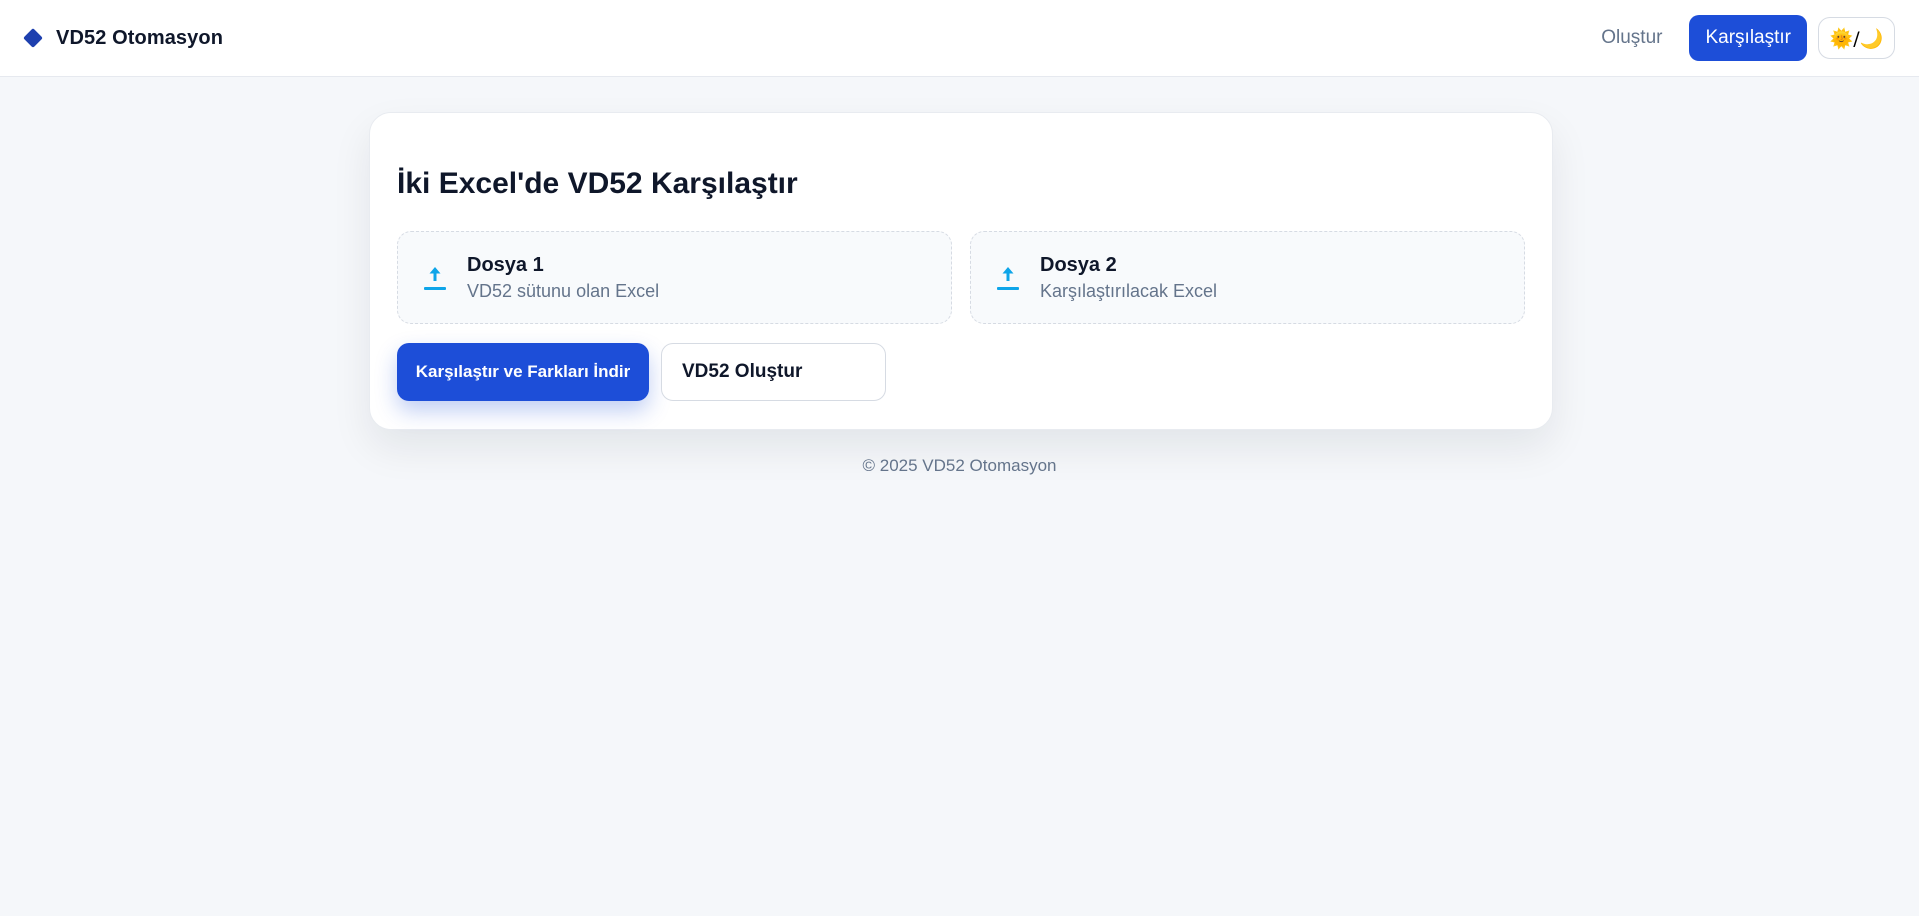  What do you see at coordinates (523, 372) in the screenshot?
I see `compare-download-button: Karşılaştır ve Farkları İndir` at bounding box center [523, 372].